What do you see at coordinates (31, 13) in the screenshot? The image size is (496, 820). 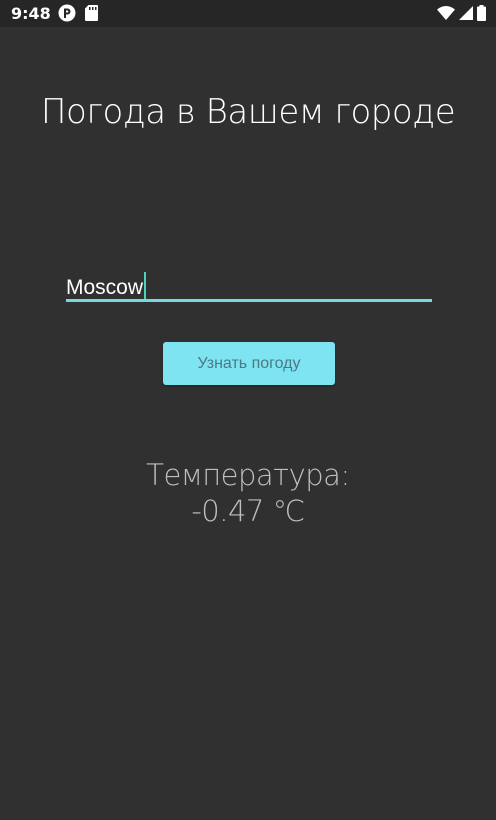 I see `status-time: 9:48` at bounding box center [31, 13].